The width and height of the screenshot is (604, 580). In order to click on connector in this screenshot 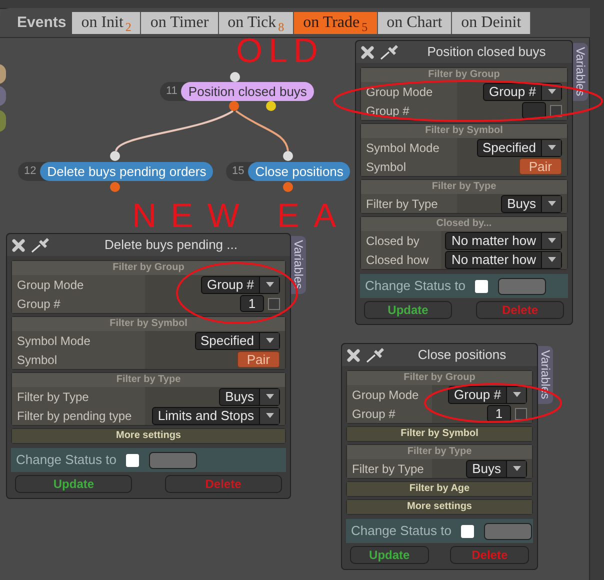, I will do `click(262, 131)`.